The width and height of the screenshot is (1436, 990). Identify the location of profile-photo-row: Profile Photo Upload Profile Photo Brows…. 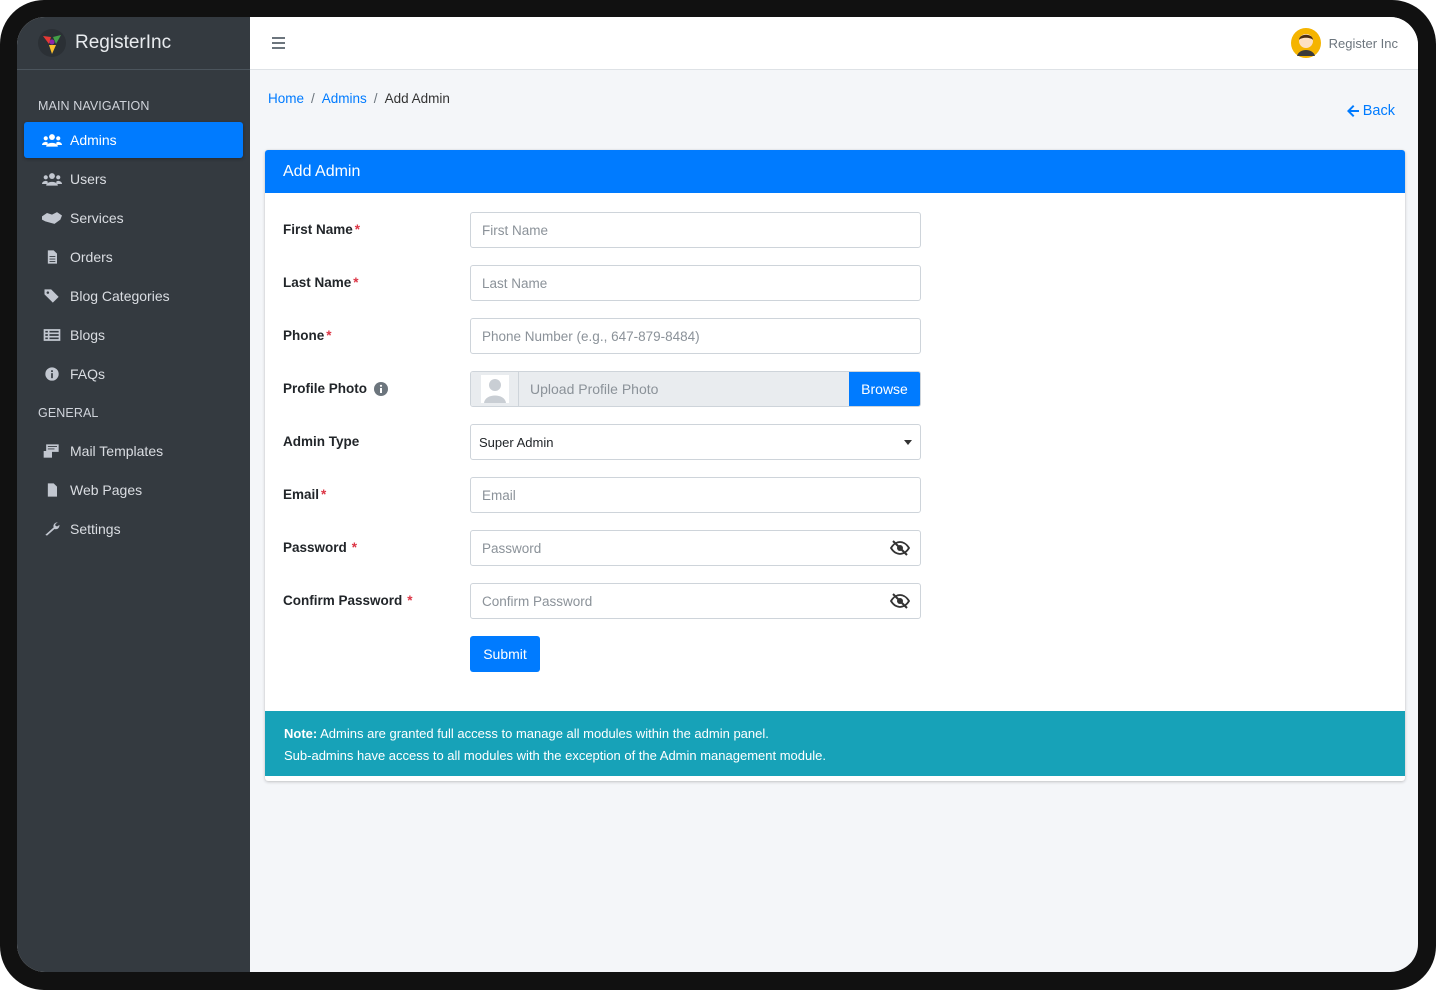
(835, 389).